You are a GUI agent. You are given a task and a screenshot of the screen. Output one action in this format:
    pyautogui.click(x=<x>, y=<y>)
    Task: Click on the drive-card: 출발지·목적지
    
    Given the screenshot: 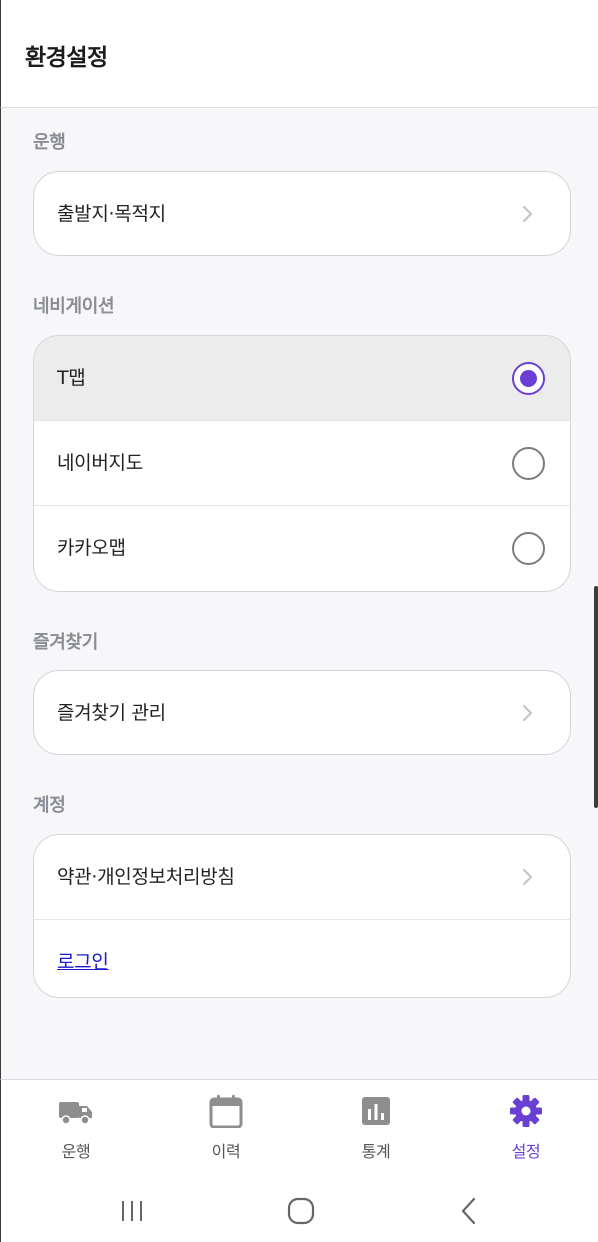 What is the action you would take?
    pyautogui.click(x=302, y=213)
    